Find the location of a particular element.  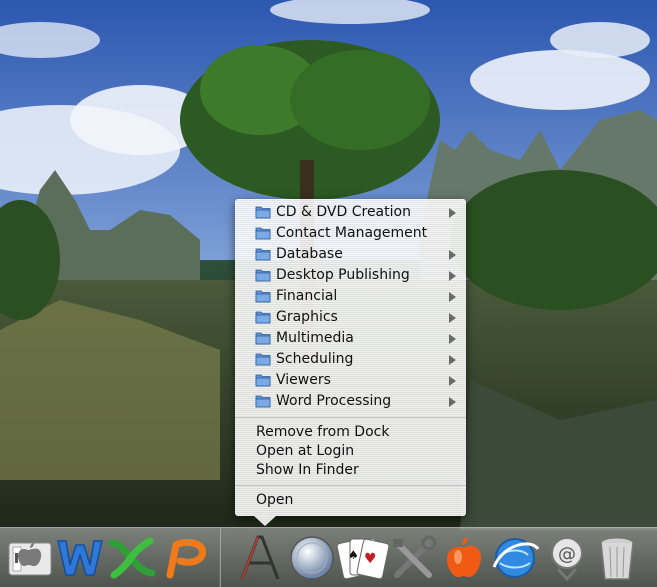

solitaire-icon: ♥ ♠ is located at coordinates (363, 558).